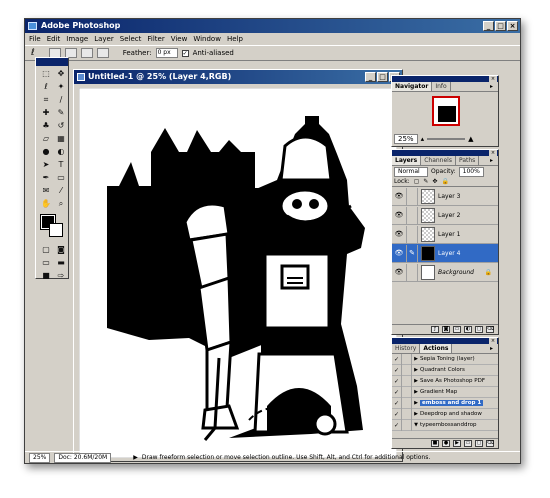  Describe the element at coordinates (370, 77) in the screenshot. I see `doc-minimize-button: _` at that location.